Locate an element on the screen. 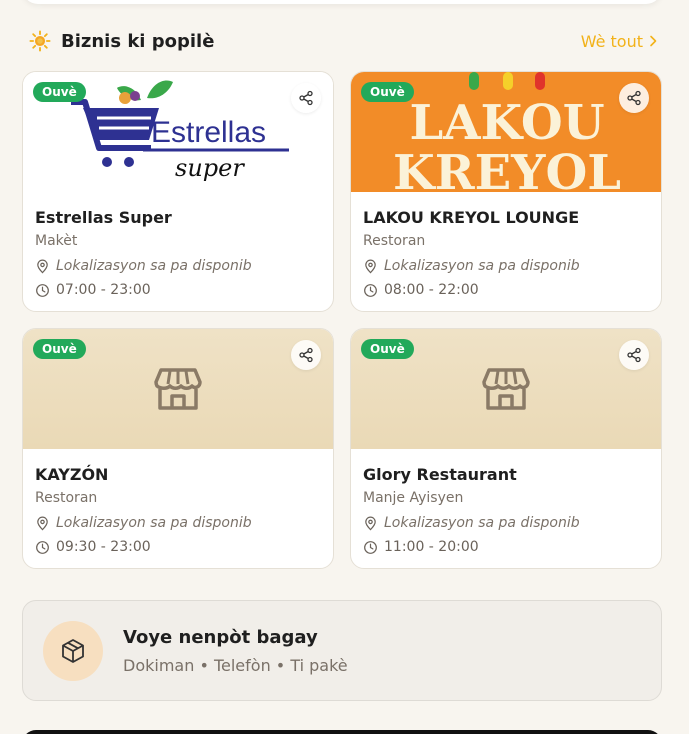 Image resolution: width=689 pixels, height=734 pixels. sun-icon is located at coordinates (40, 41).